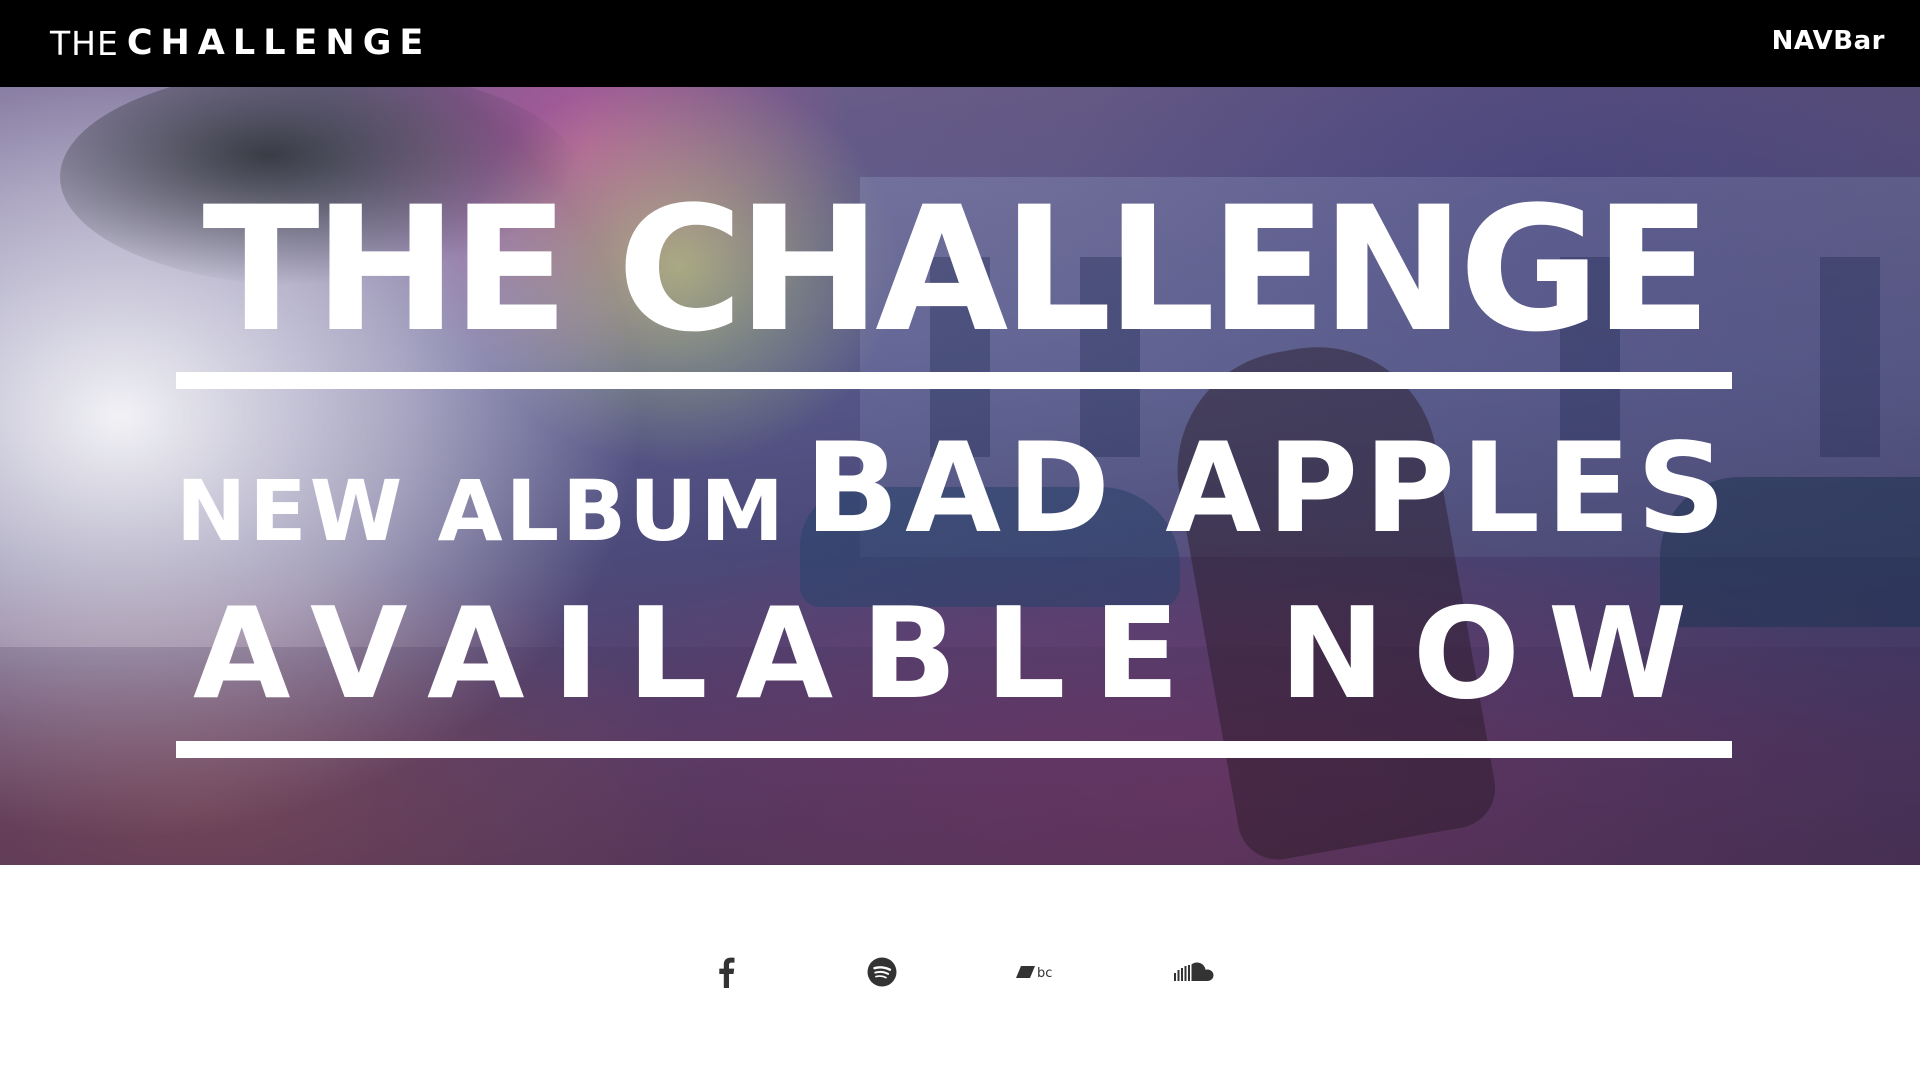 Image resolution: width=1920 pixels, height=1080 pixels. Describe the element at coordinates (954, 749) in the screenshot. I see `headline-rule-bottom` at that location.